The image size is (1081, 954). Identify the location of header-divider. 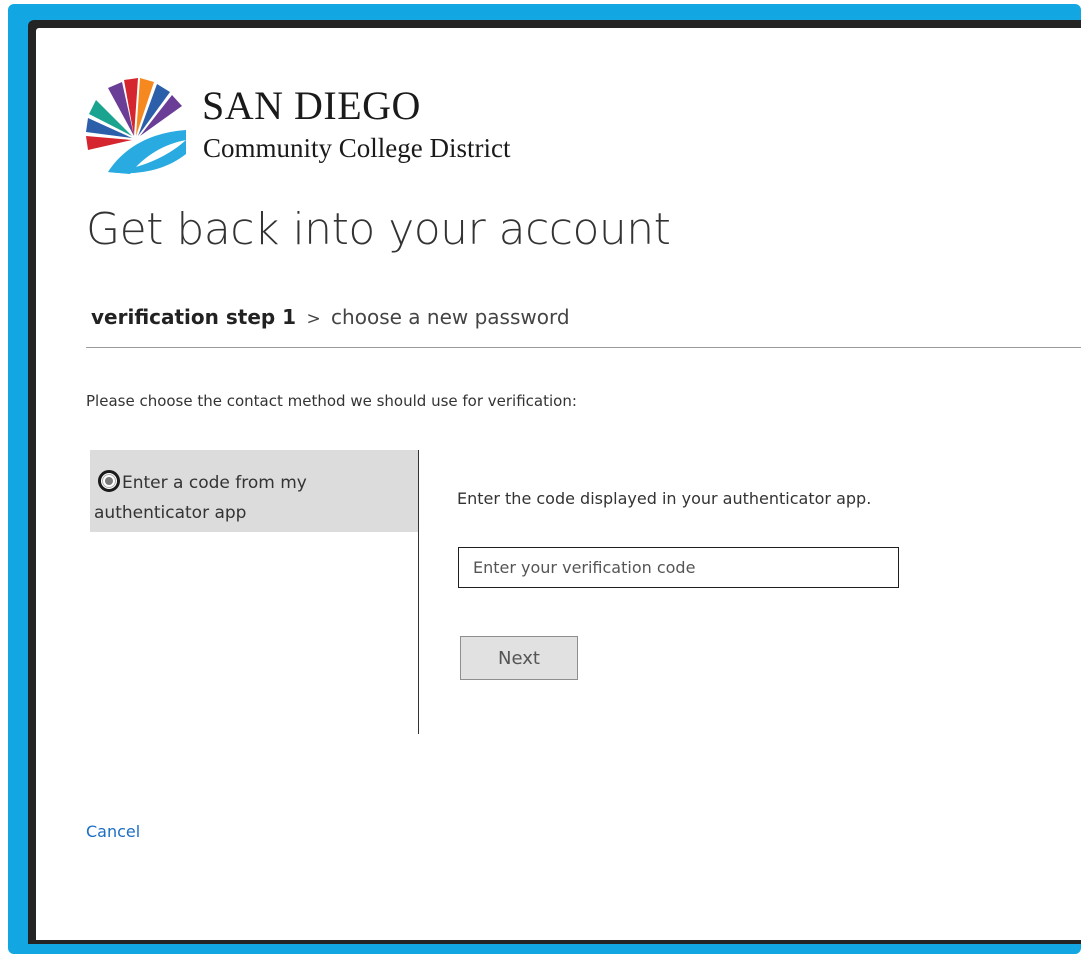
(583, 347).